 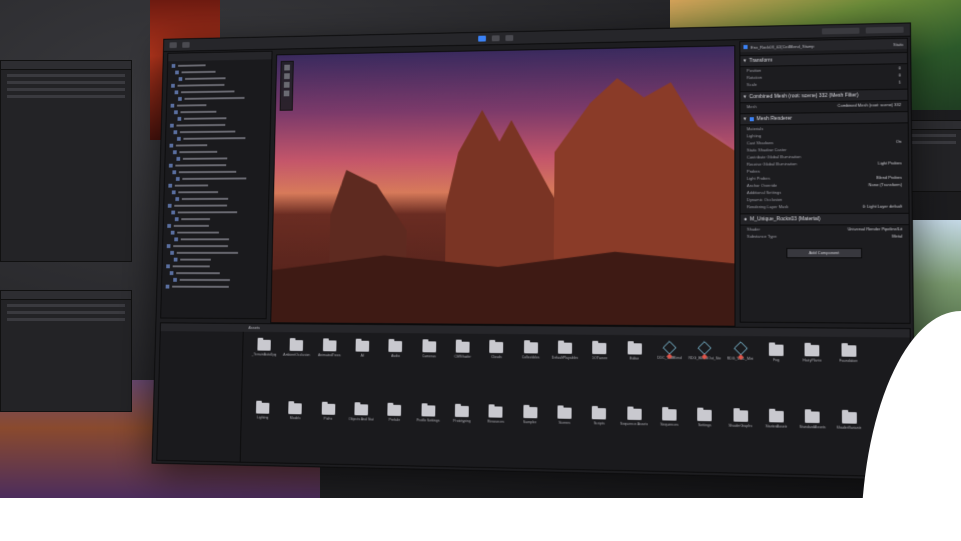 What do you see at coordinates (328, 431) in the screenshot?
I see `asset-item: Paths` at bounding box center [328, 431].